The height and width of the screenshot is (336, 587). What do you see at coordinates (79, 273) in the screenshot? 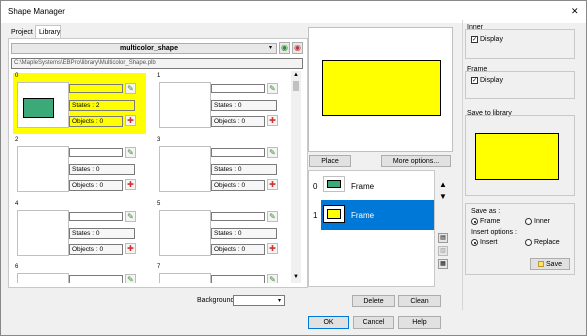
I see `shape-cell-6: 6 ✎` at bounding box center [79, 273].